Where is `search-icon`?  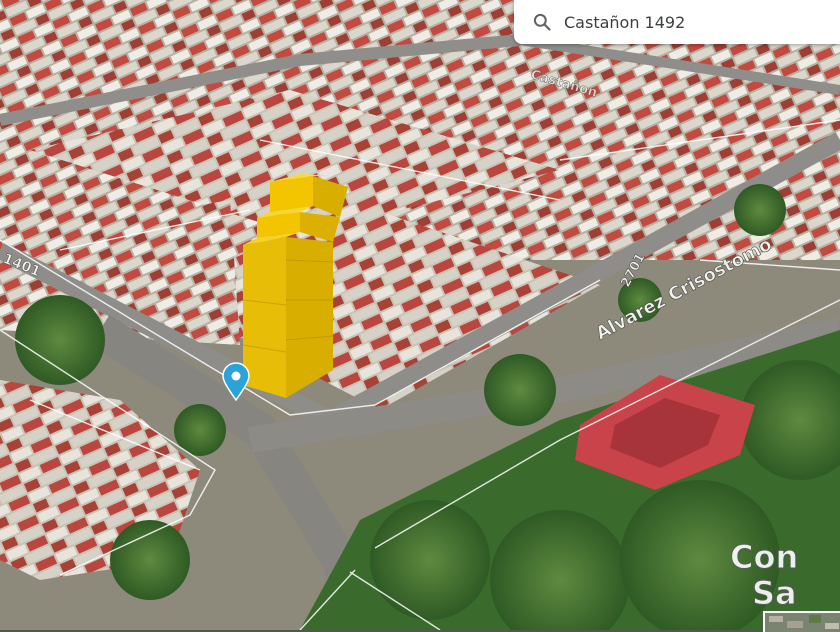 search-icon is located at coordinates (542, 22).